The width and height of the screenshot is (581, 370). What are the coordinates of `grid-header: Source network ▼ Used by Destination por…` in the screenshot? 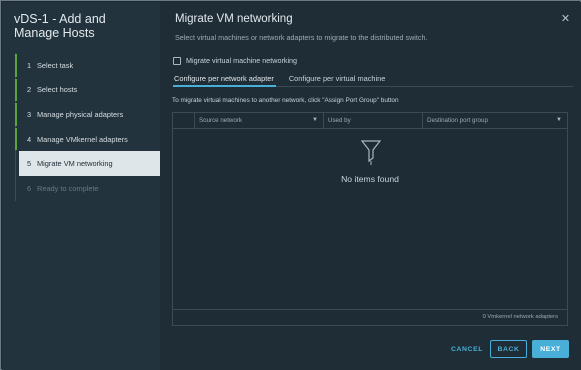 It's located at (370, 120).